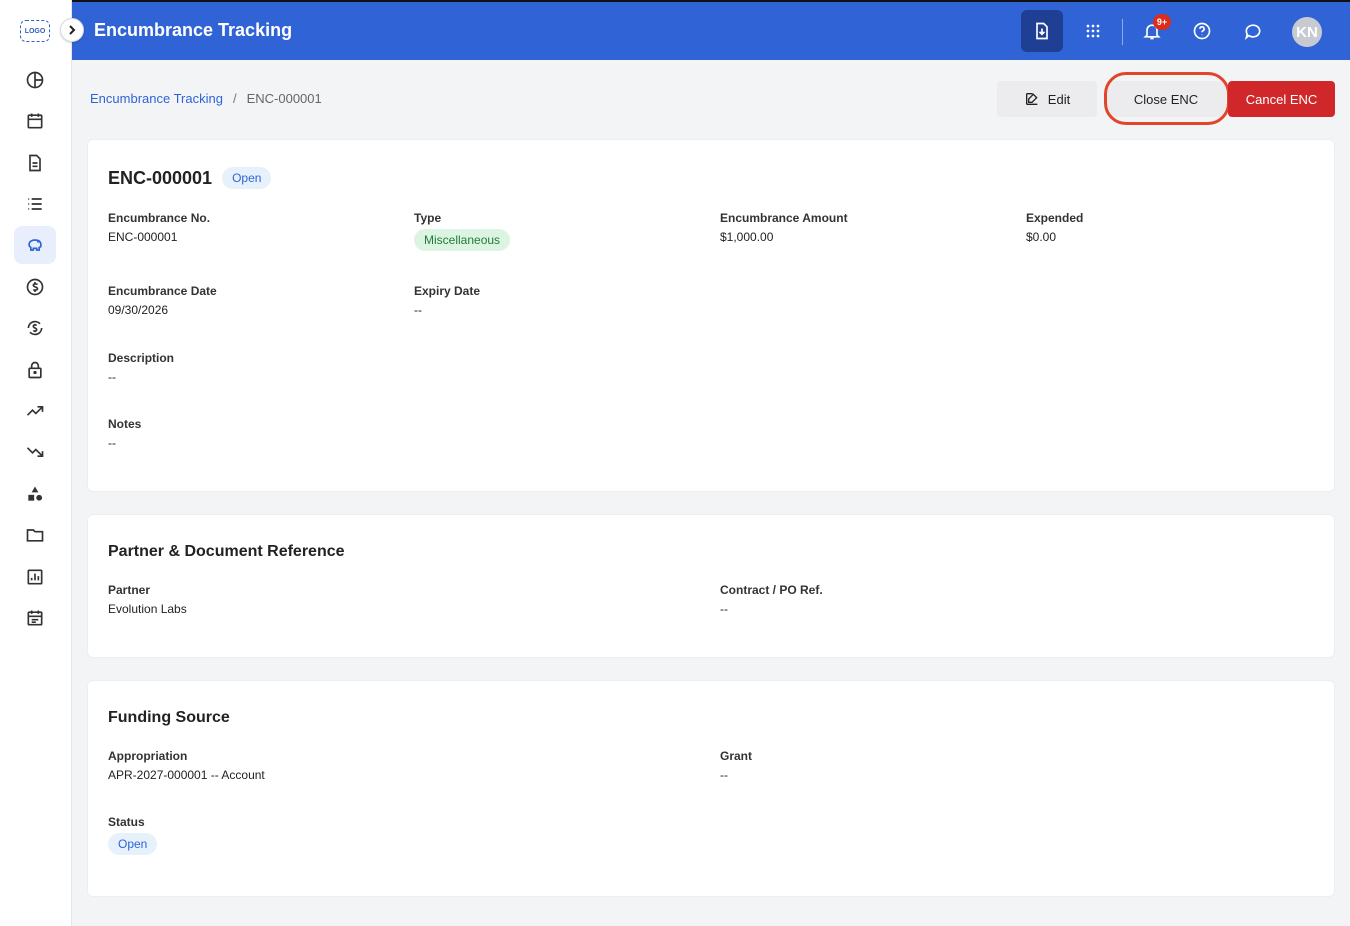 The image size is (1350, 926). Describe the element at coordinates (784, 218) in the screenshot. I see `field-label: Encumbrance Amount` at that location.